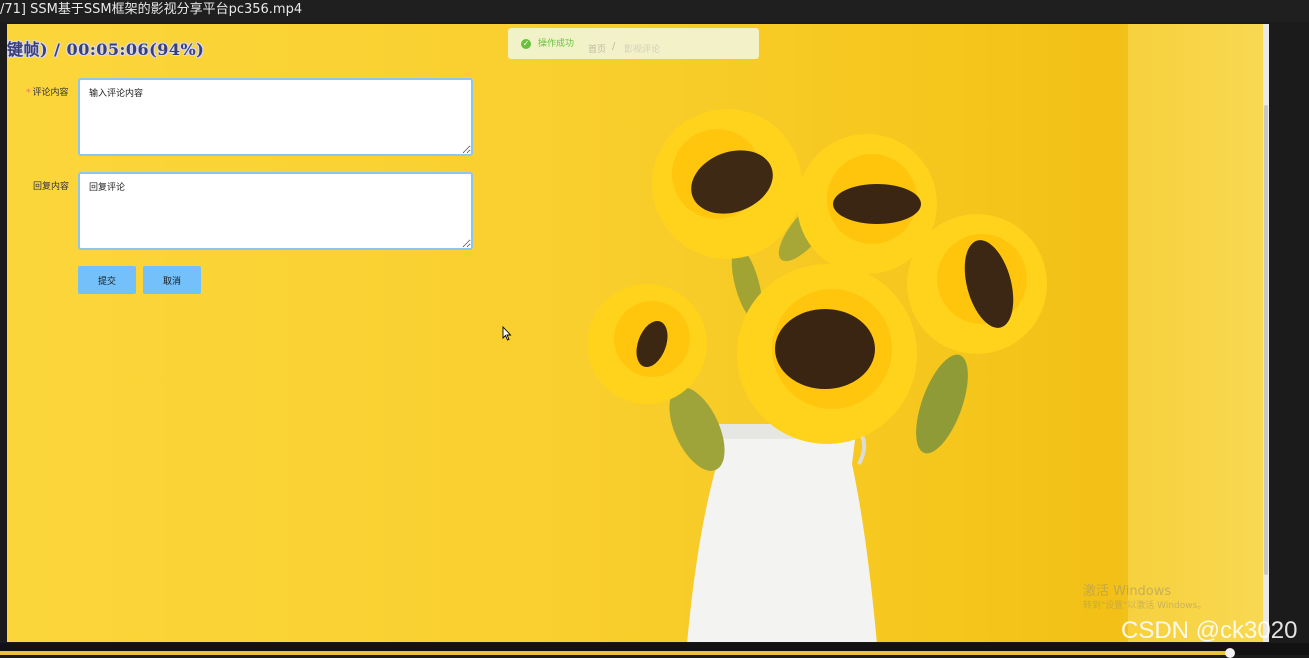 This screenshot has height=658, width=1309. I want to click on right-side-panel, so click(1195, 333).